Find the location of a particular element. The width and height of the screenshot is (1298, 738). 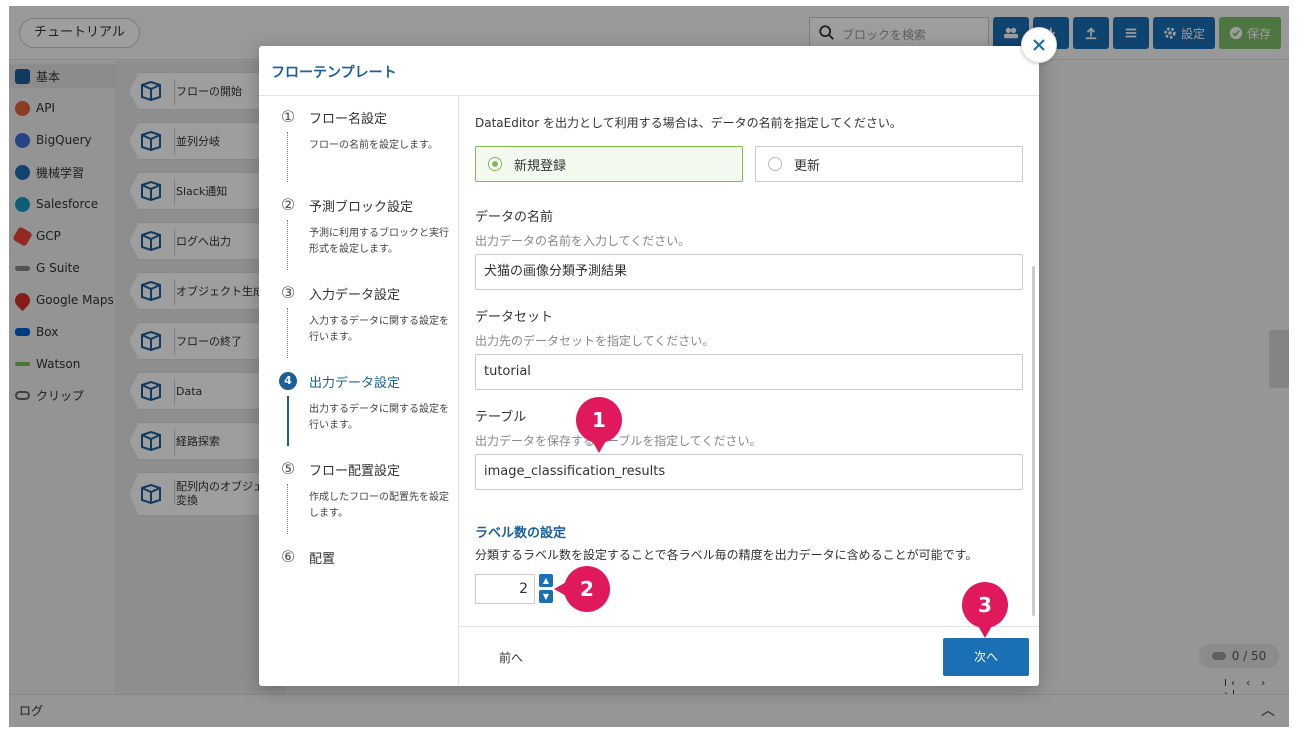

close-icon is located at coordinates (1039, 45).